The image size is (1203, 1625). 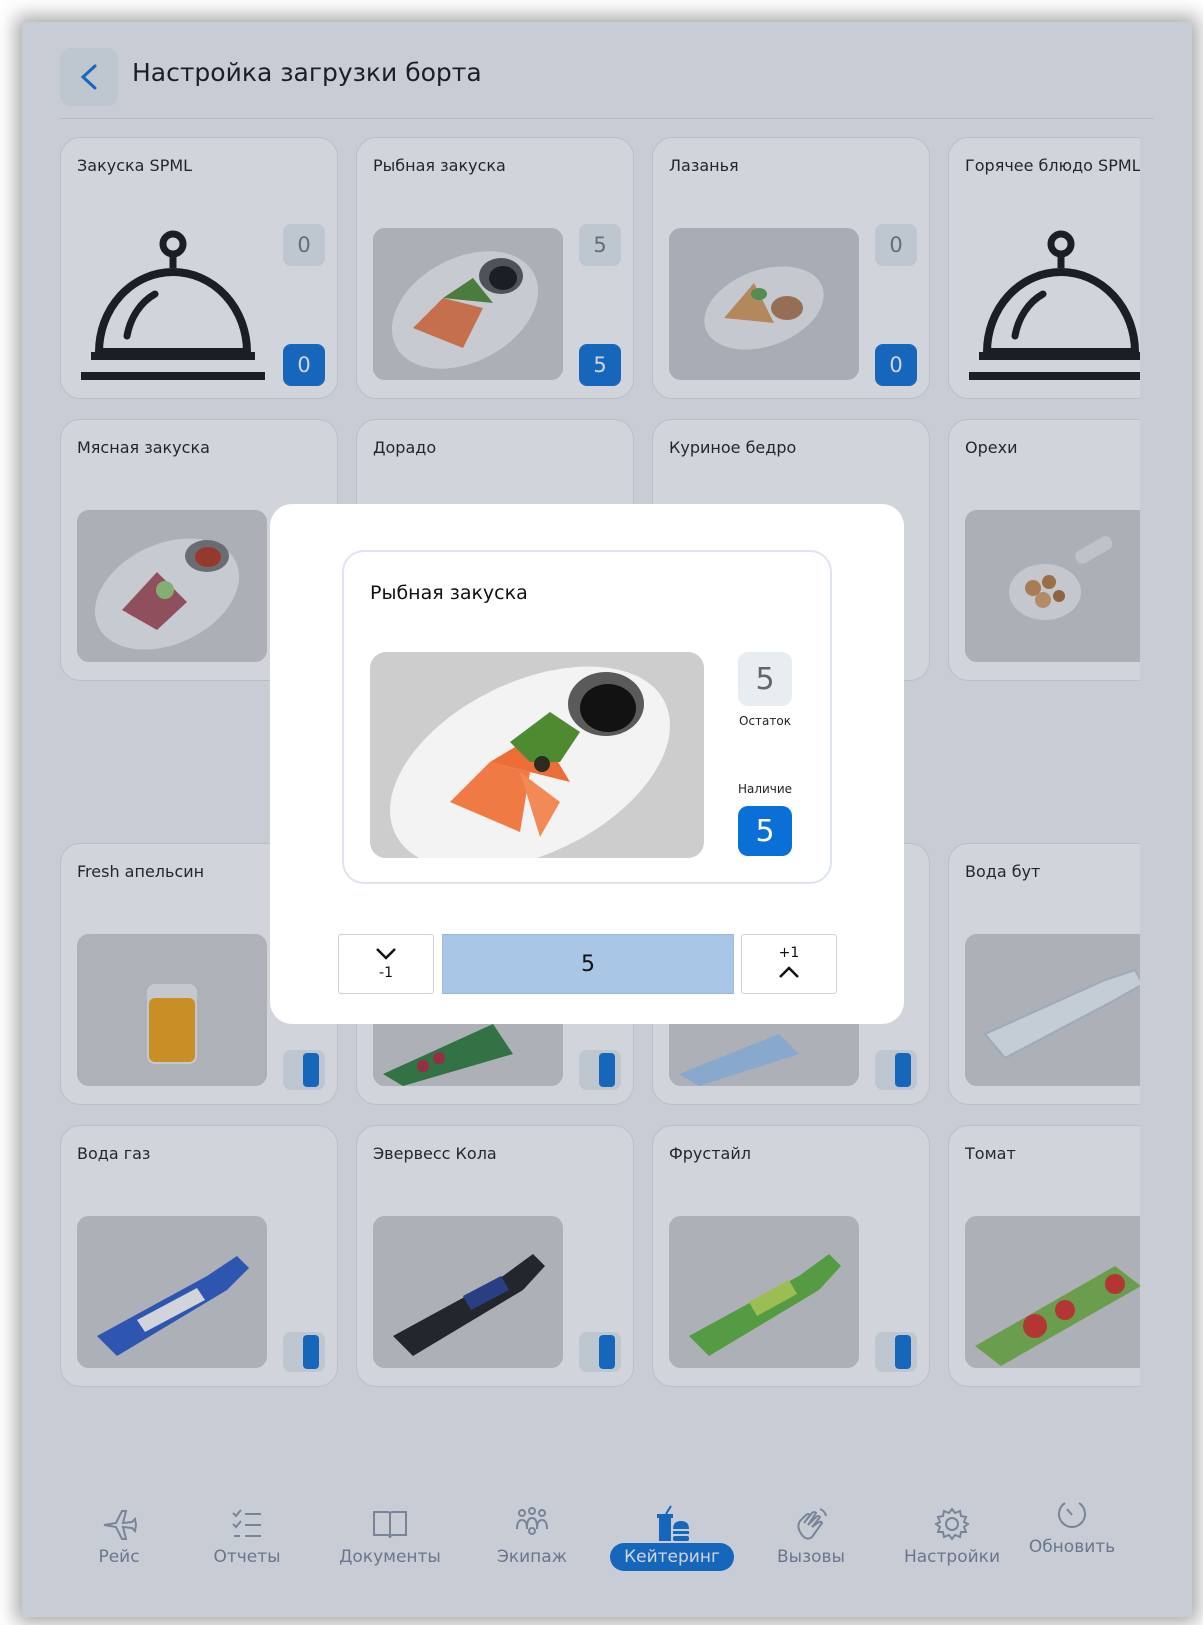 What do you see at coordinates (765, 789) in the screenshot?
I see `available-label: Наличие` at bounding box center [765, 789].